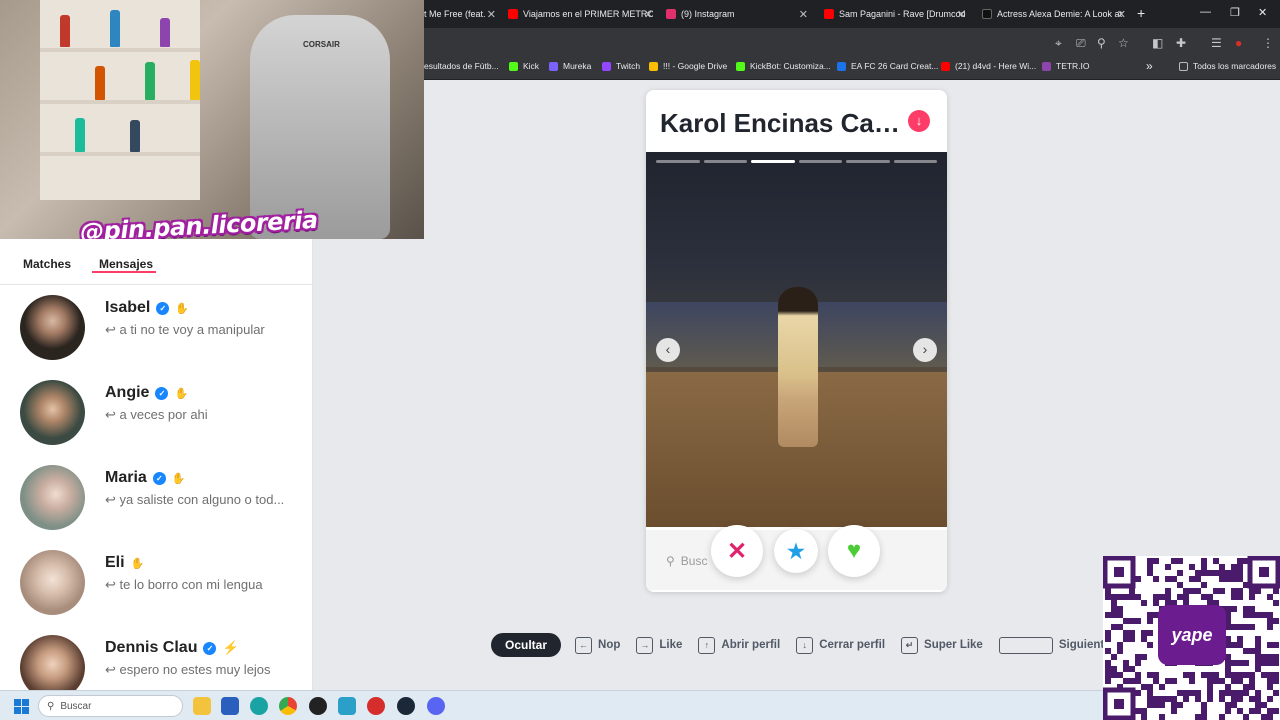 The height and width of the screenshot is (720, 1280). I want to click on close-profile-icon: ↓, so click(919, 121).